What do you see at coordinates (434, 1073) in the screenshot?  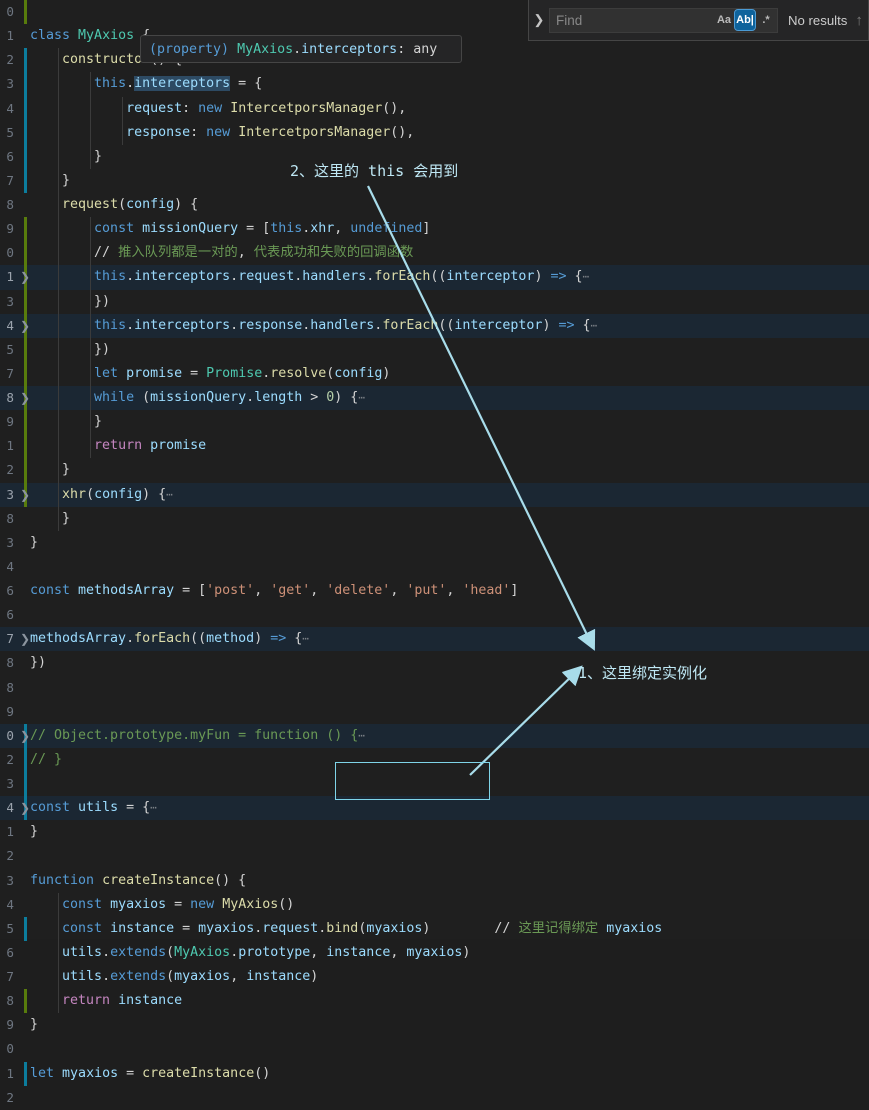 I see `code-line: 1 let myaxios = createInstance()` at bounding box center [434, 1073].